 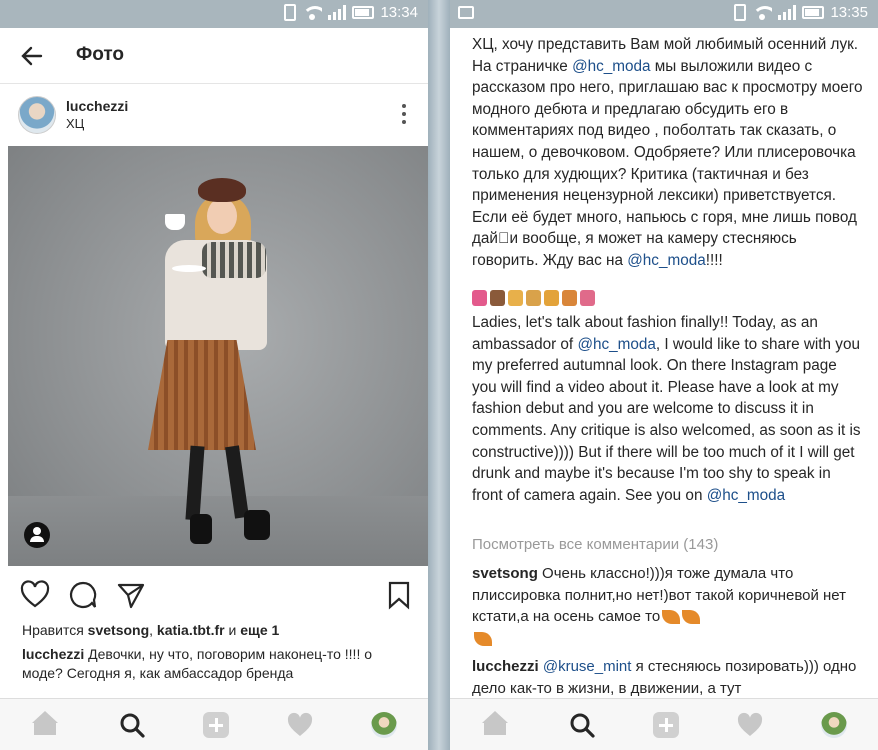 What do you see at coordinates (32, 56) in the screenshot?
I see `back-arrow-icon` at bounding box center [32, 56].